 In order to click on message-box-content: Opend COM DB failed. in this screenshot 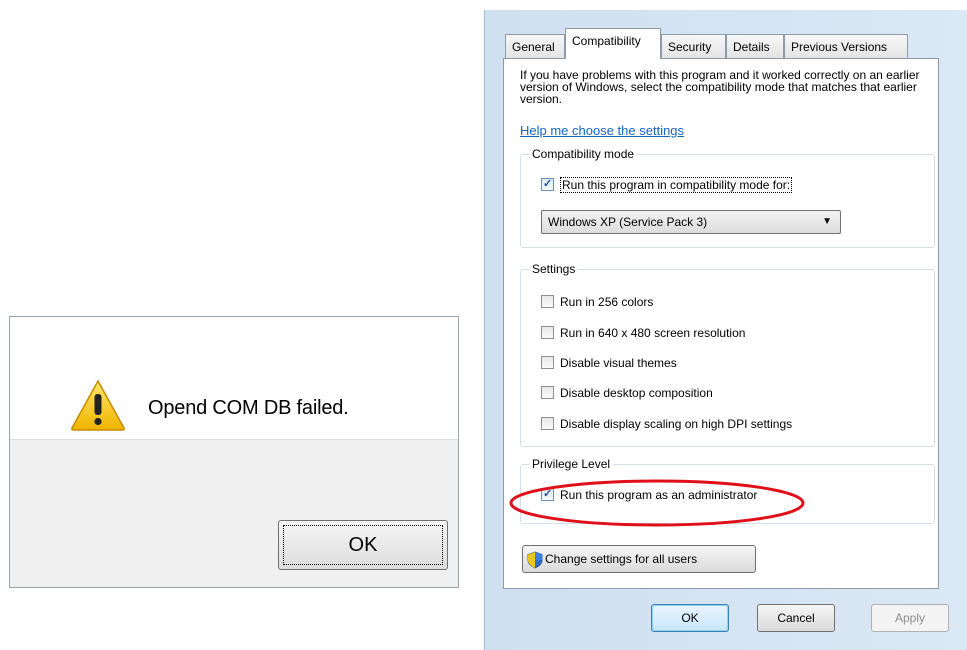, I will do `click(234, 378)`.